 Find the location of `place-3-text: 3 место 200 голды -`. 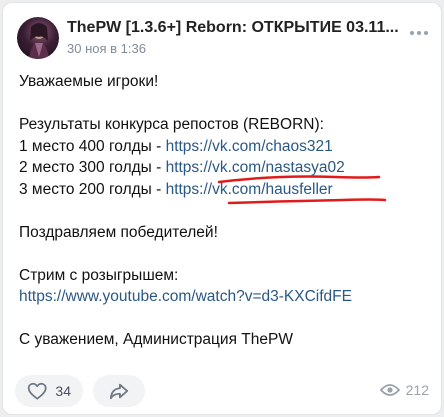

place-3-text: 3 место 200 голды - is located at coordinates (92, 189).